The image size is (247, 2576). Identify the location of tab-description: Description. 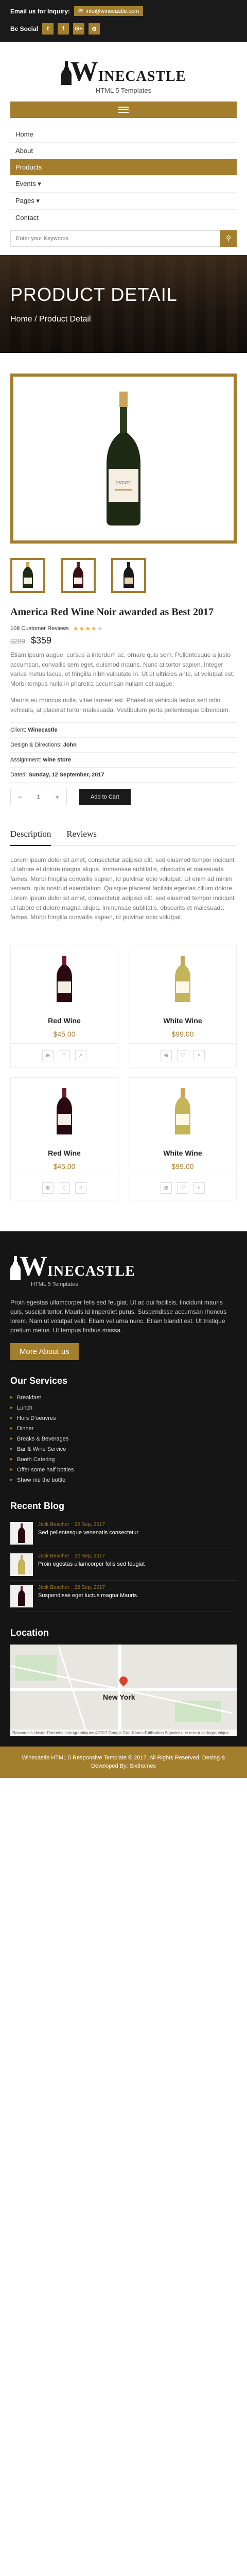
(30, 837).